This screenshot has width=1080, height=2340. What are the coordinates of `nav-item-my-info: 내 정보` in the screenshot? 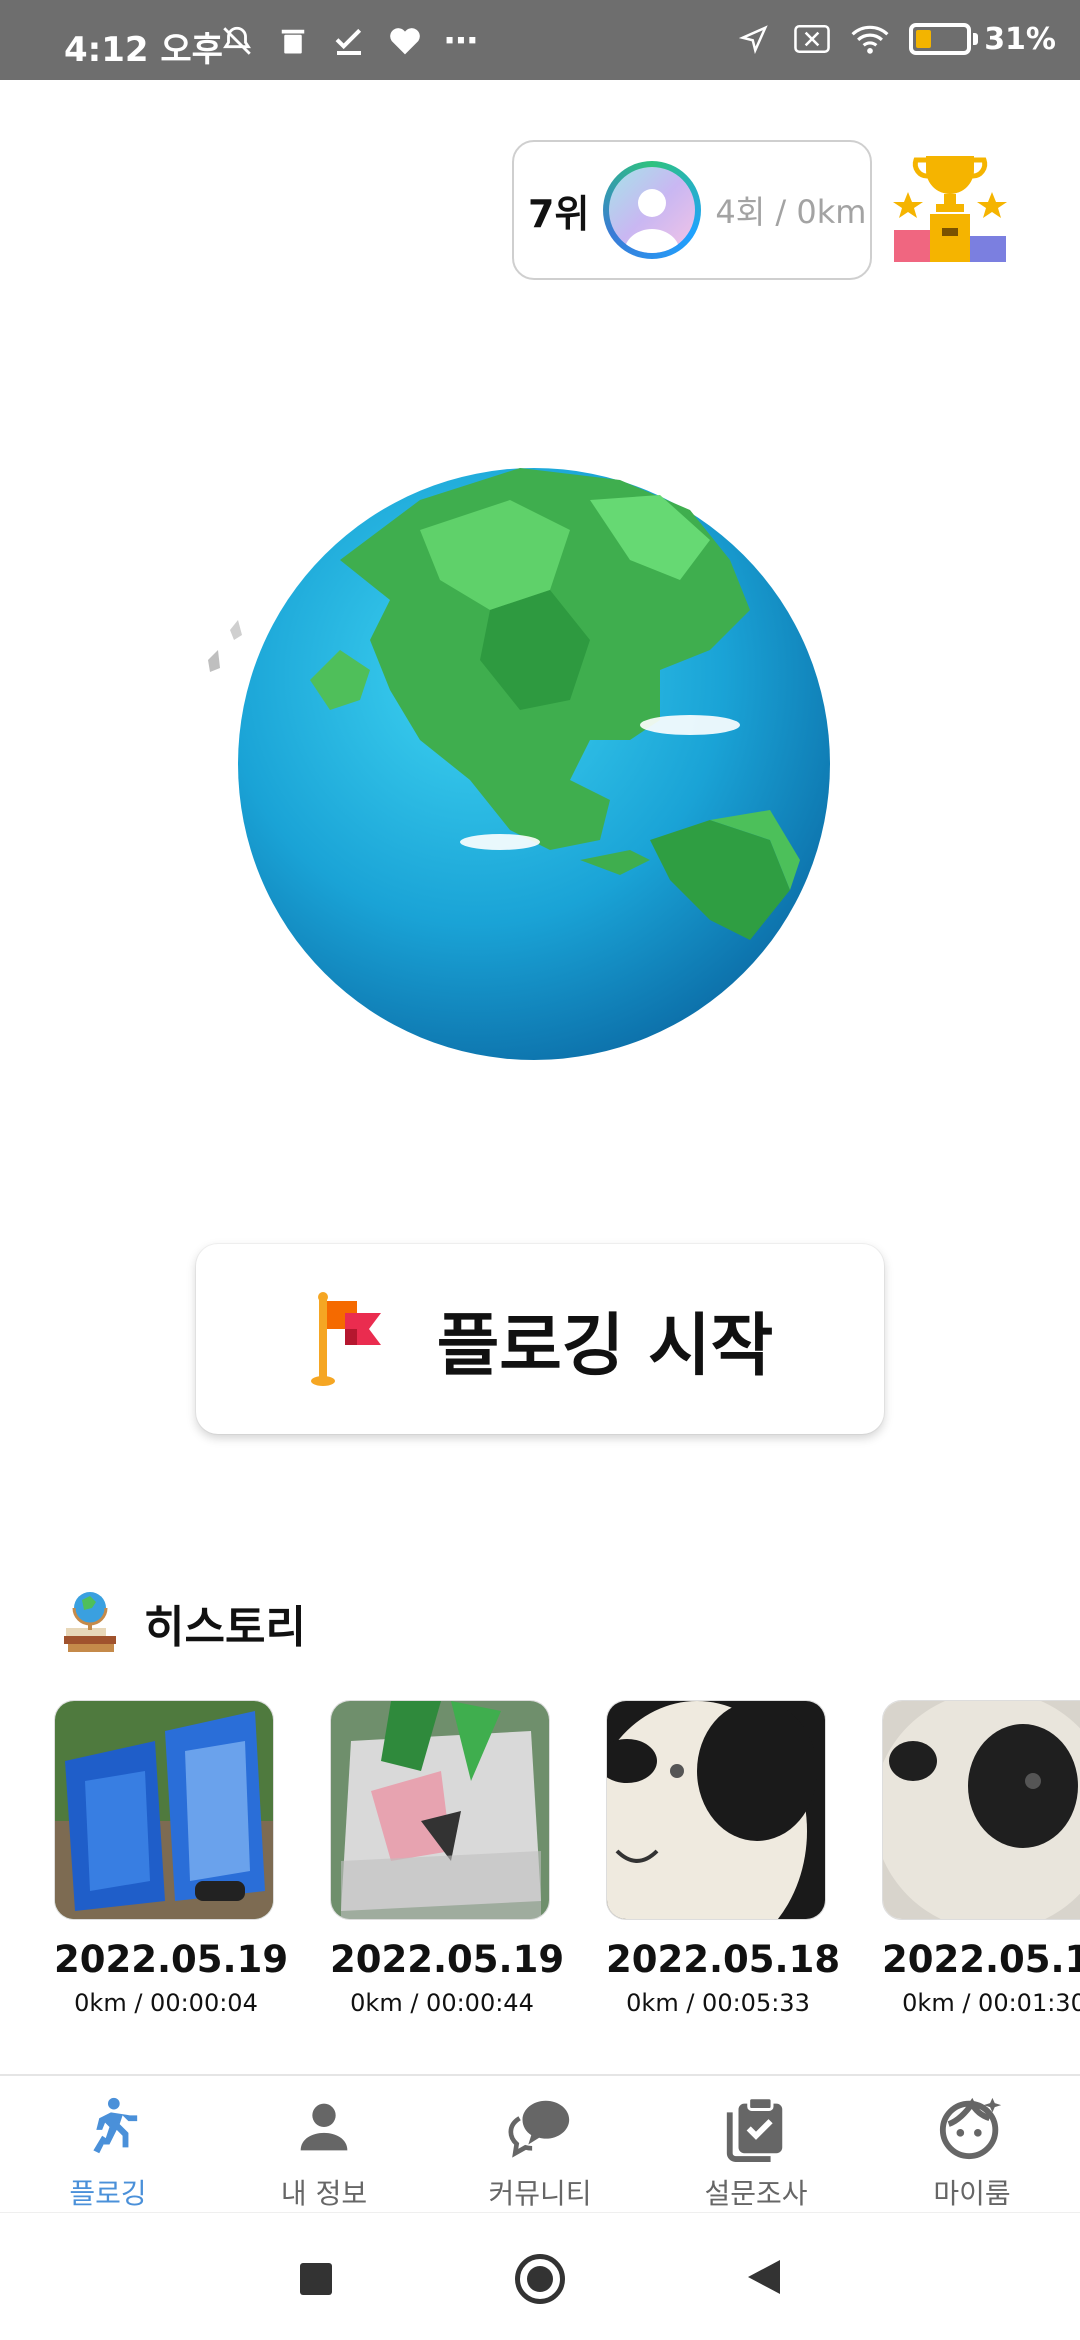 It's located at (324, 2144).